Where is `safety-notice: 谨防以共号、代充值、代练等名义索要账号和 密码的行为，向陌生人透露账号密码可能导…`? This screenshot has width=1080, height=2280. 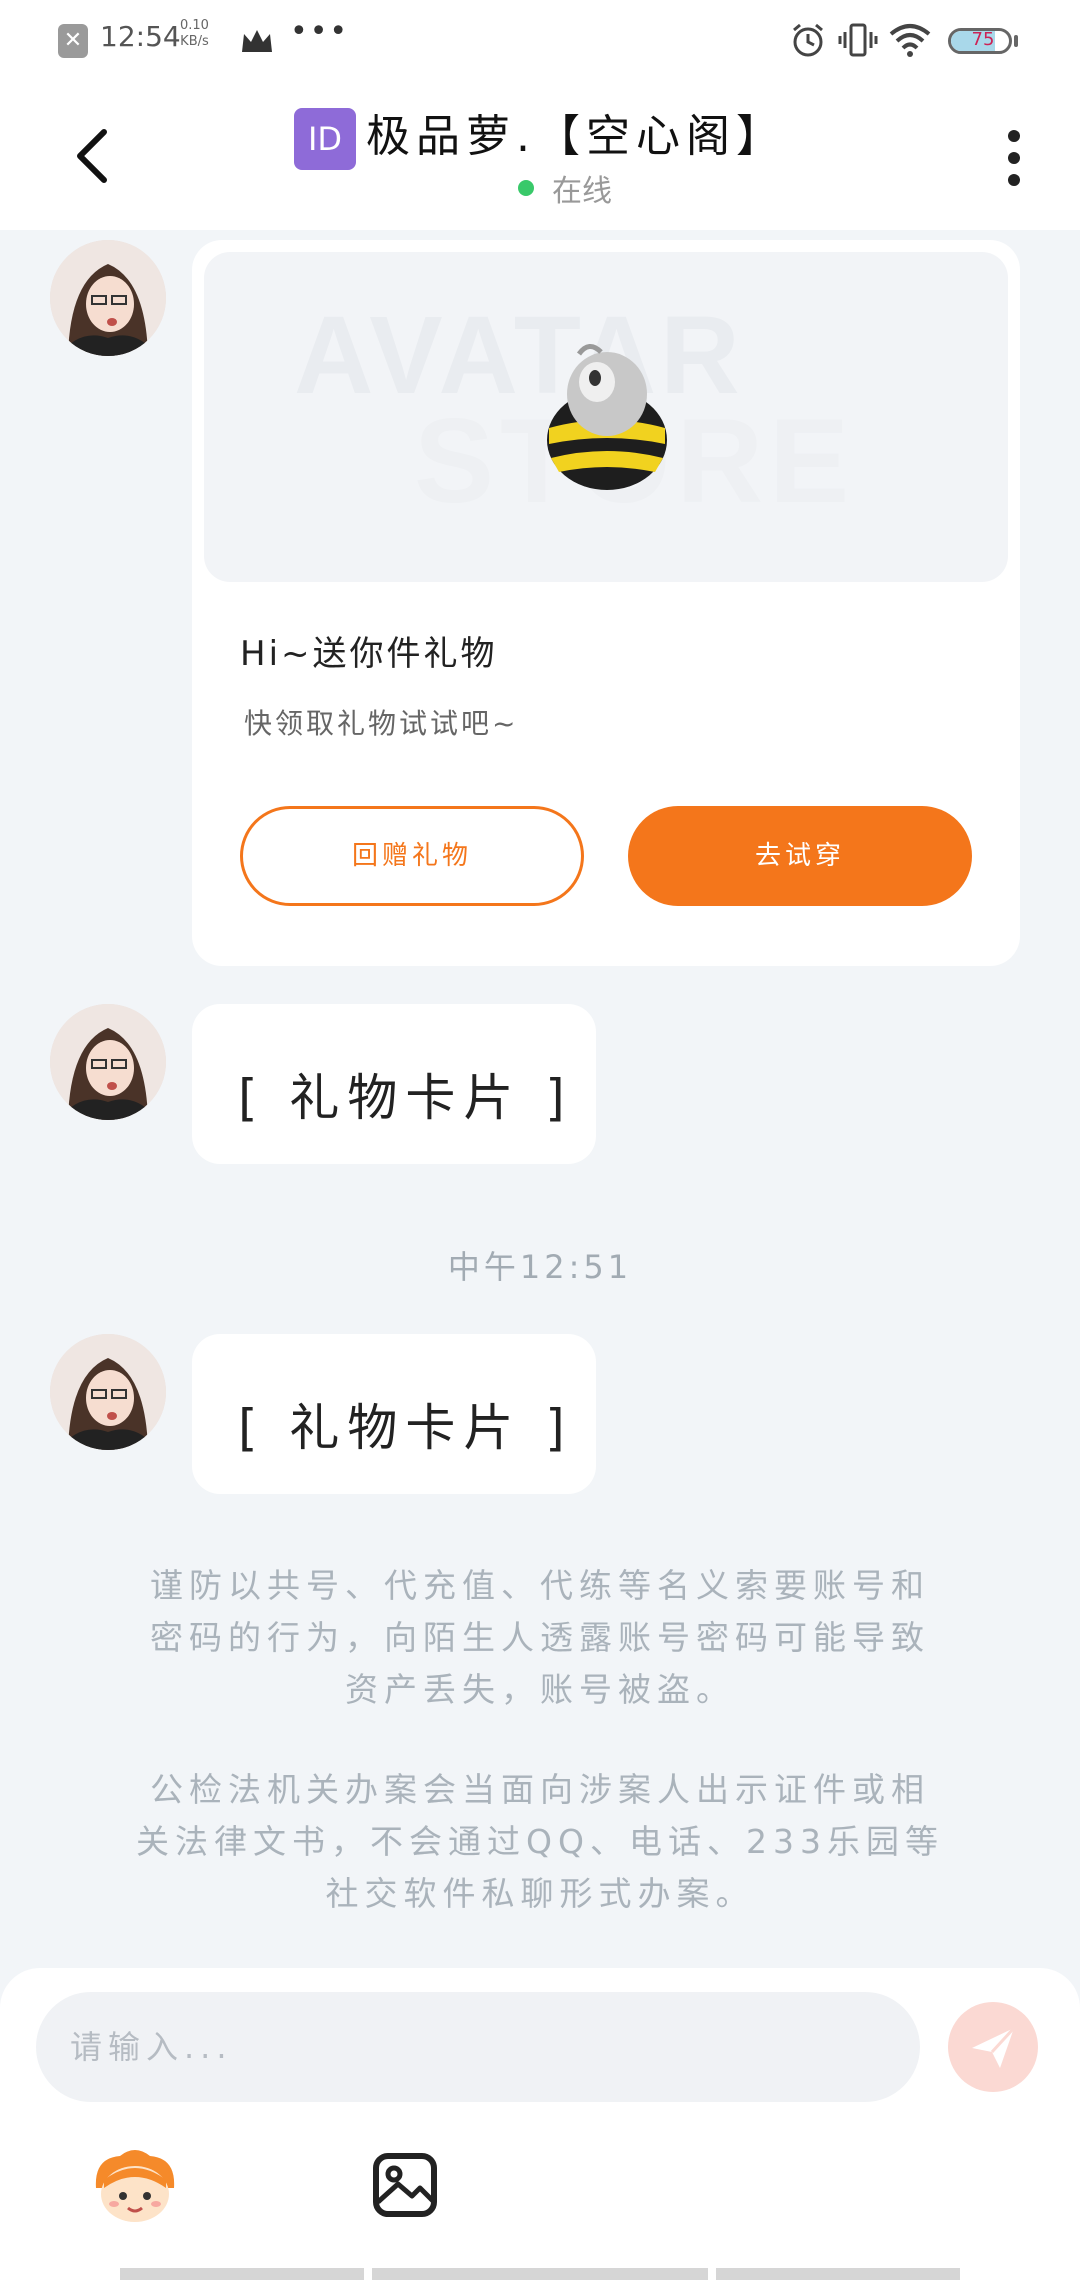
safety-notice: 谨防以共号、代充值、代练等名义索要账号和 密码的行为，向陌生人透露账号密码可能导… is located at coordinates (540, 1638).